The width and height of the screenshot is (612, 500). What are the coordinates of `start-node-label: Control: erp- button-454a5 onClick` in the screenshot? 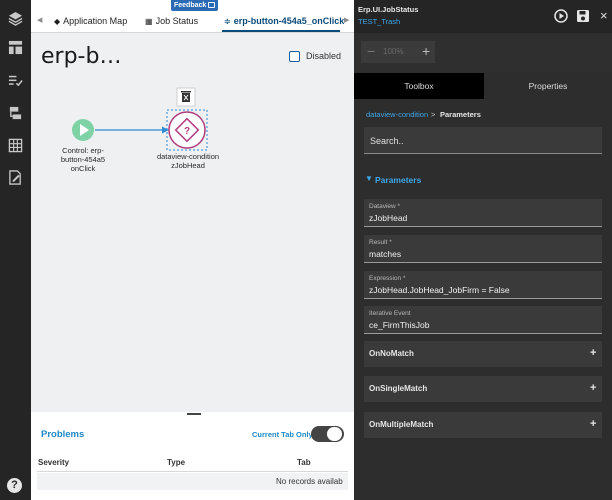 It's located at (83, 159).